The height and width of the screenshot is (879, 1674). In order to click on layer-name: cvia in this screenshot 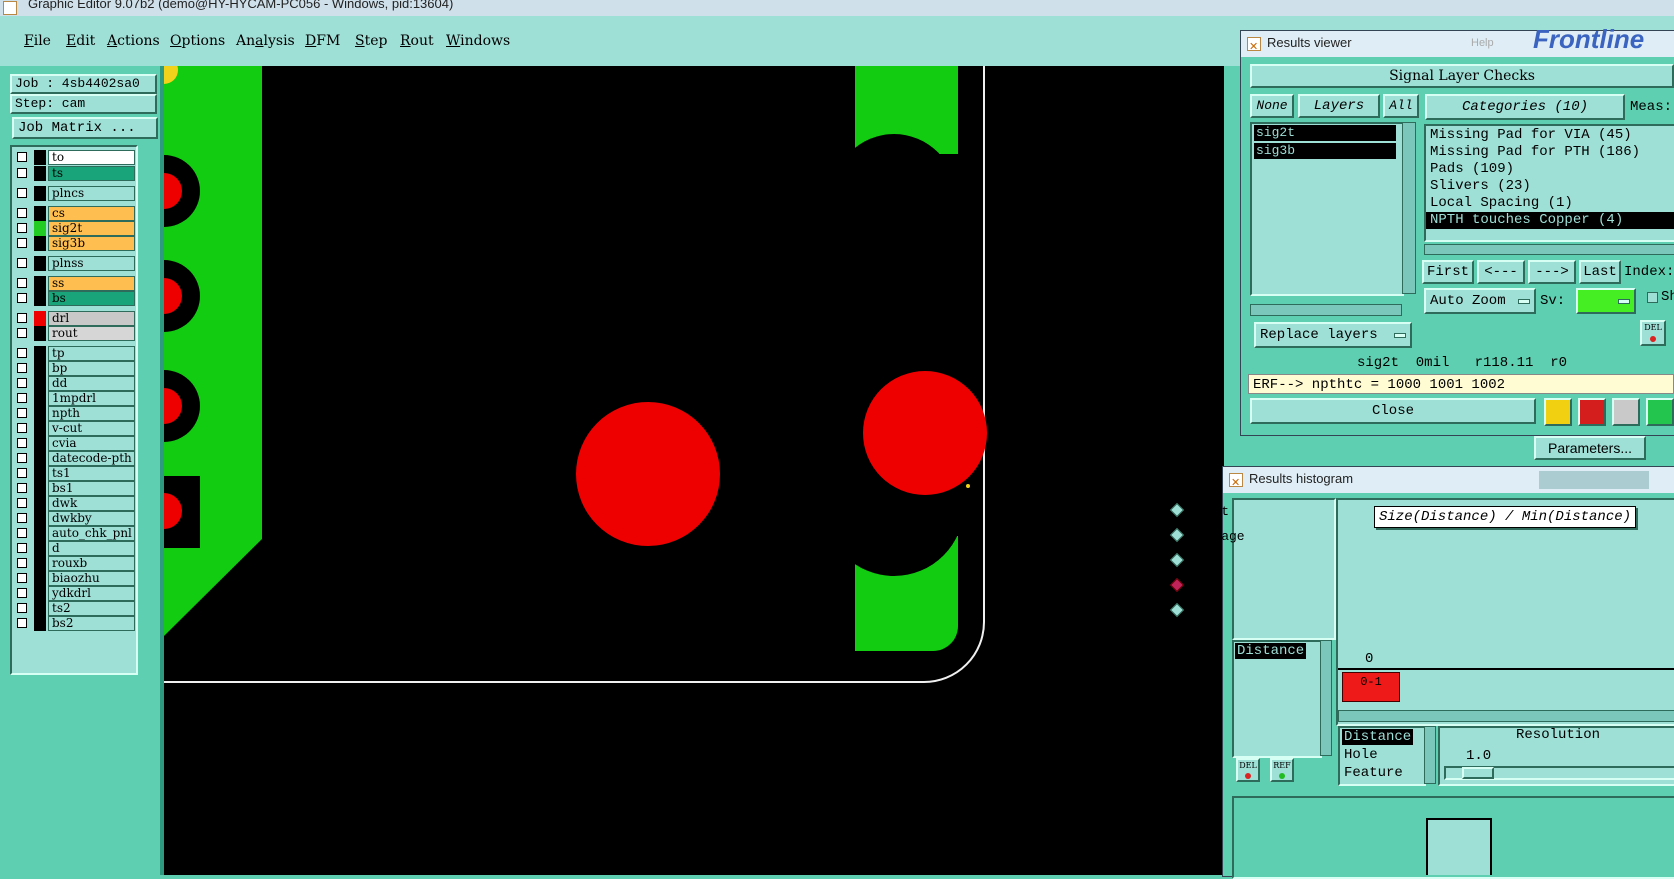, I will do `click(91, 443)`.